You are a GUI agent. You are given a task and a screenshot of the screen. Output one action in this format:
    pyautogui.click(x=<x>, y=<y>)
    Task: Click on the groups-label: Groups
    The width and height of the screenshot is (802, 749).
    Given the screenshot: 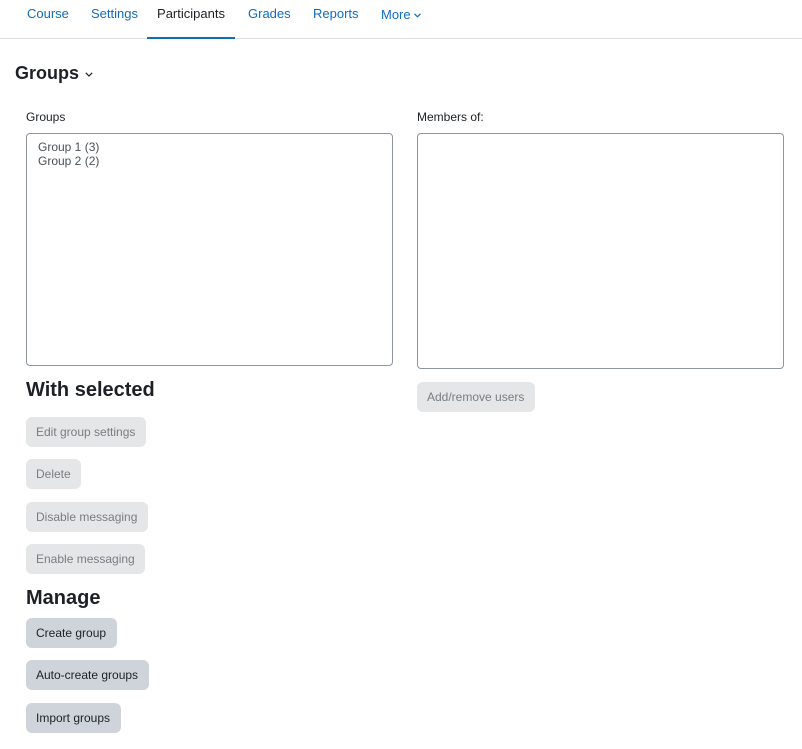 What is the action you would take?
    pyautogui.click(x=46, y=117)
    